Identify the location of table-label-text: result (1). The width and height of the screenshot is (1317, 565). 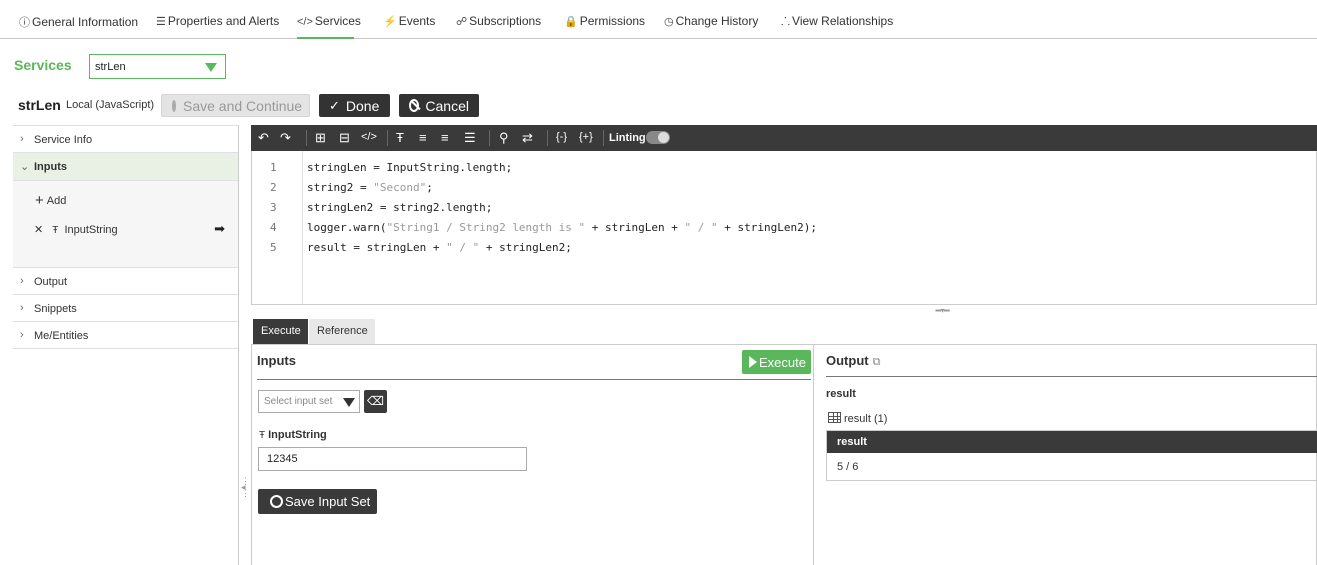
(866, 419).